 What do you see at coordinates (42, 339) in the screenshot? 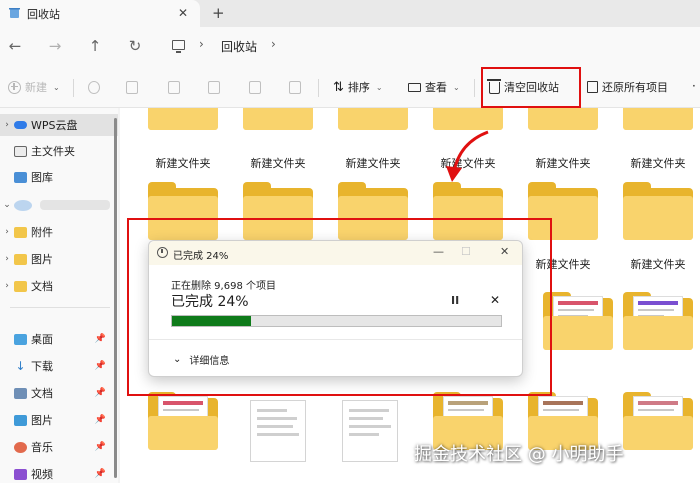
I see `sidebar-item-label: 桌面` at bounding box center [42, 339].